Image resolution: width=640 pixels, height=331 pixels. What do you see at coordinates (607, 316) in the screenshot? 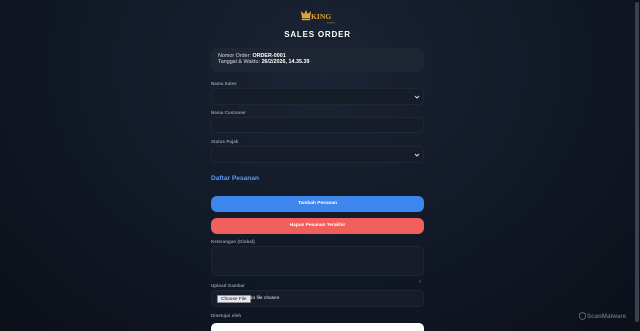
I see `watermark-text: ScanMalware` at bounding box center [607, 316].